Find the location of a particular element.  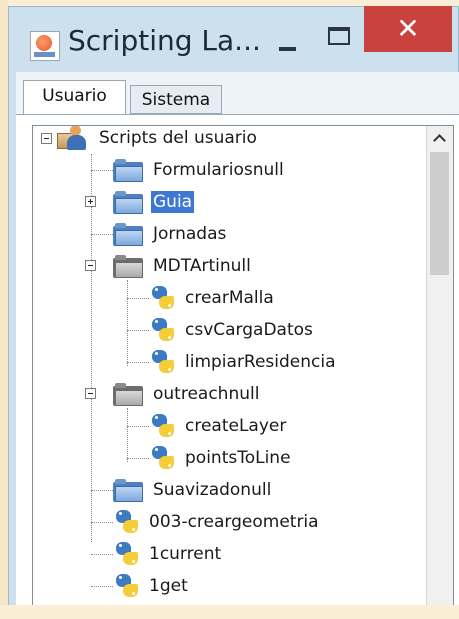

tab-strip: Usuario Sistema is located at coordinates (237, 93).